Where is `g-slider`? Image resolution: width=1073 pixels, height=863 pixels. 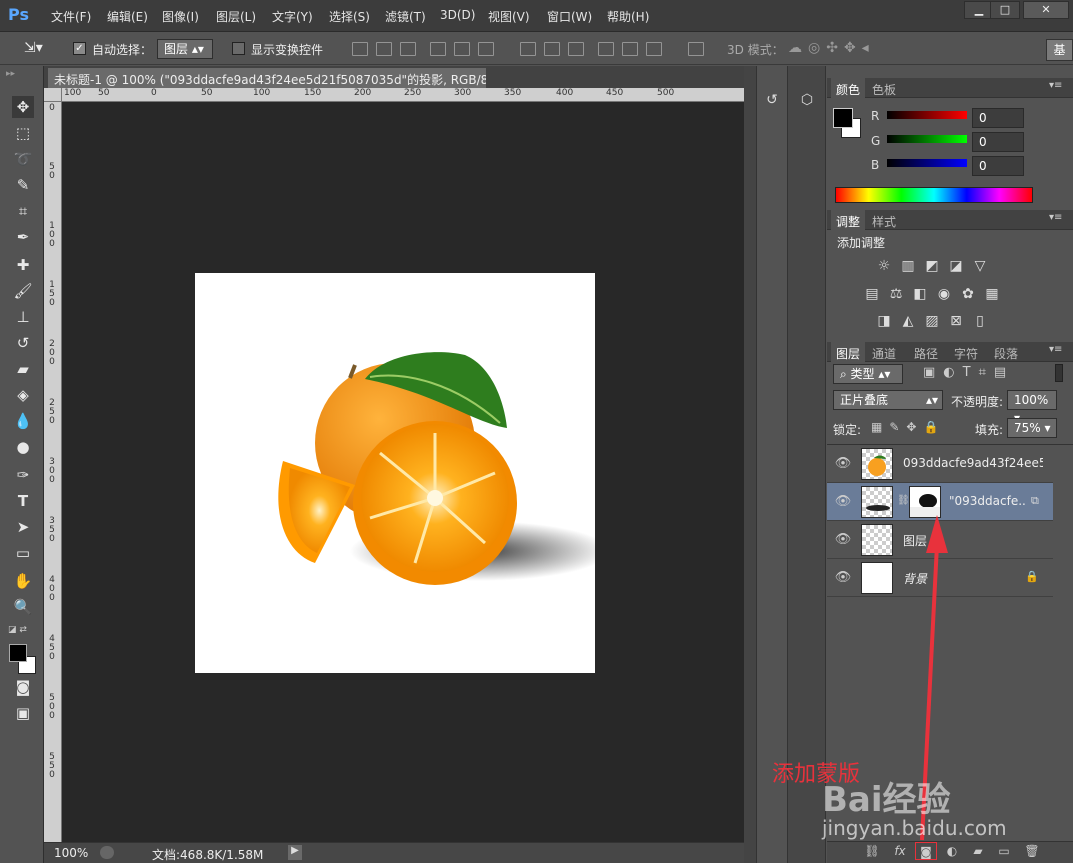 g-slider is located at coordinates (927, 139).